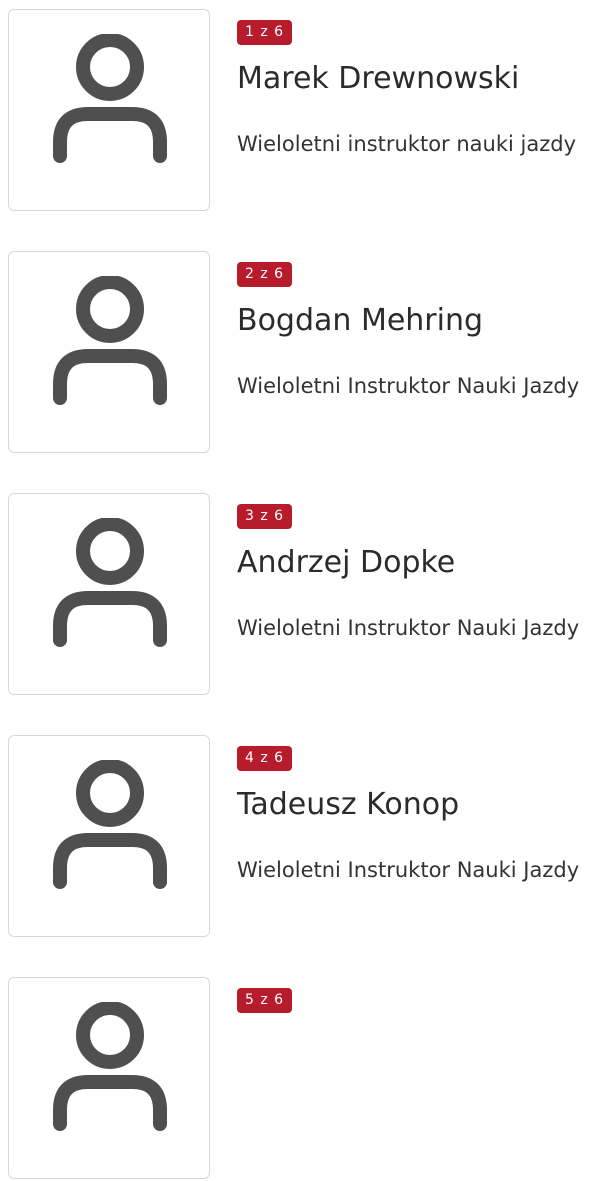 This screenshot has width=612, height=1181. Describe the element at coordinates (348, 805) in the screenshot. I see `instructor-name: Tadeusz Konop` at that location.